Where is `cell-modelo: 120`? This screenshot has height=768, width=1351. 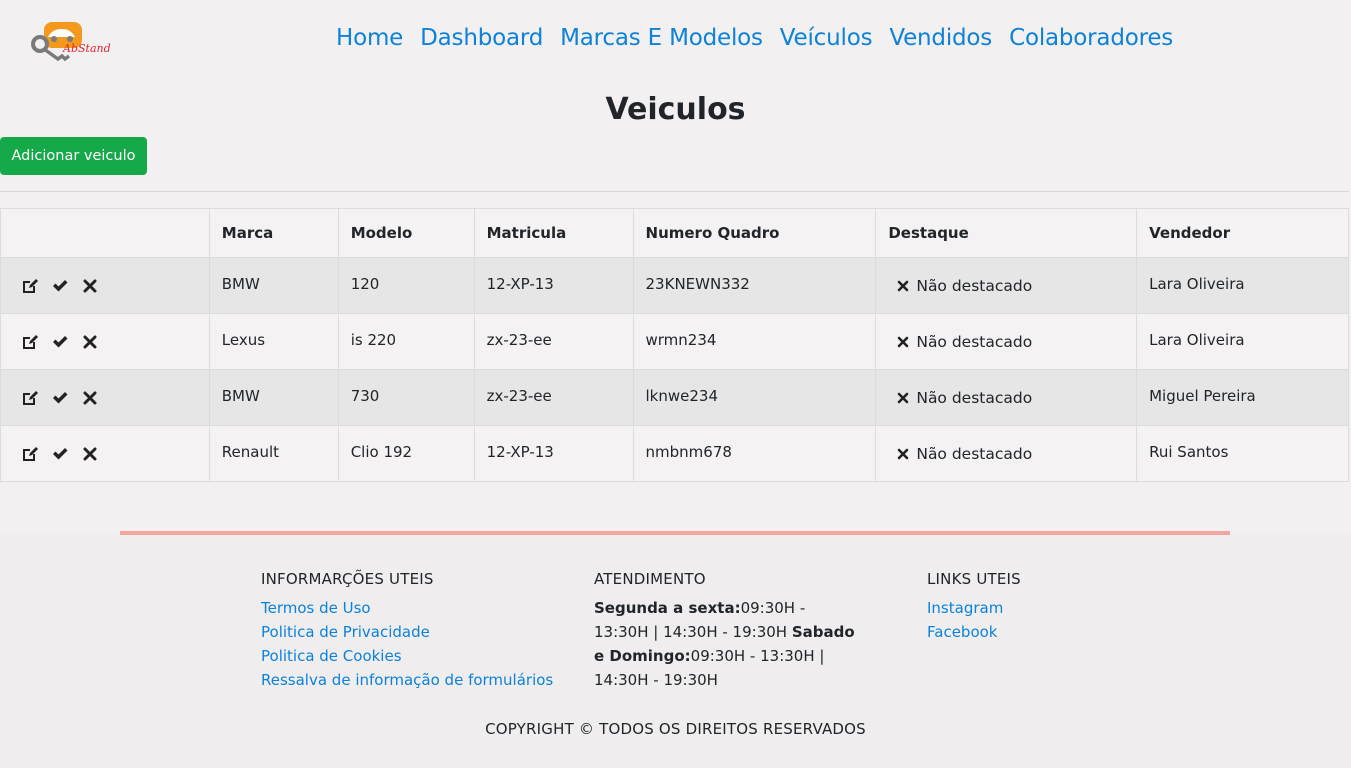 cell-modelo: 120 is located at coordinates (406, 285).